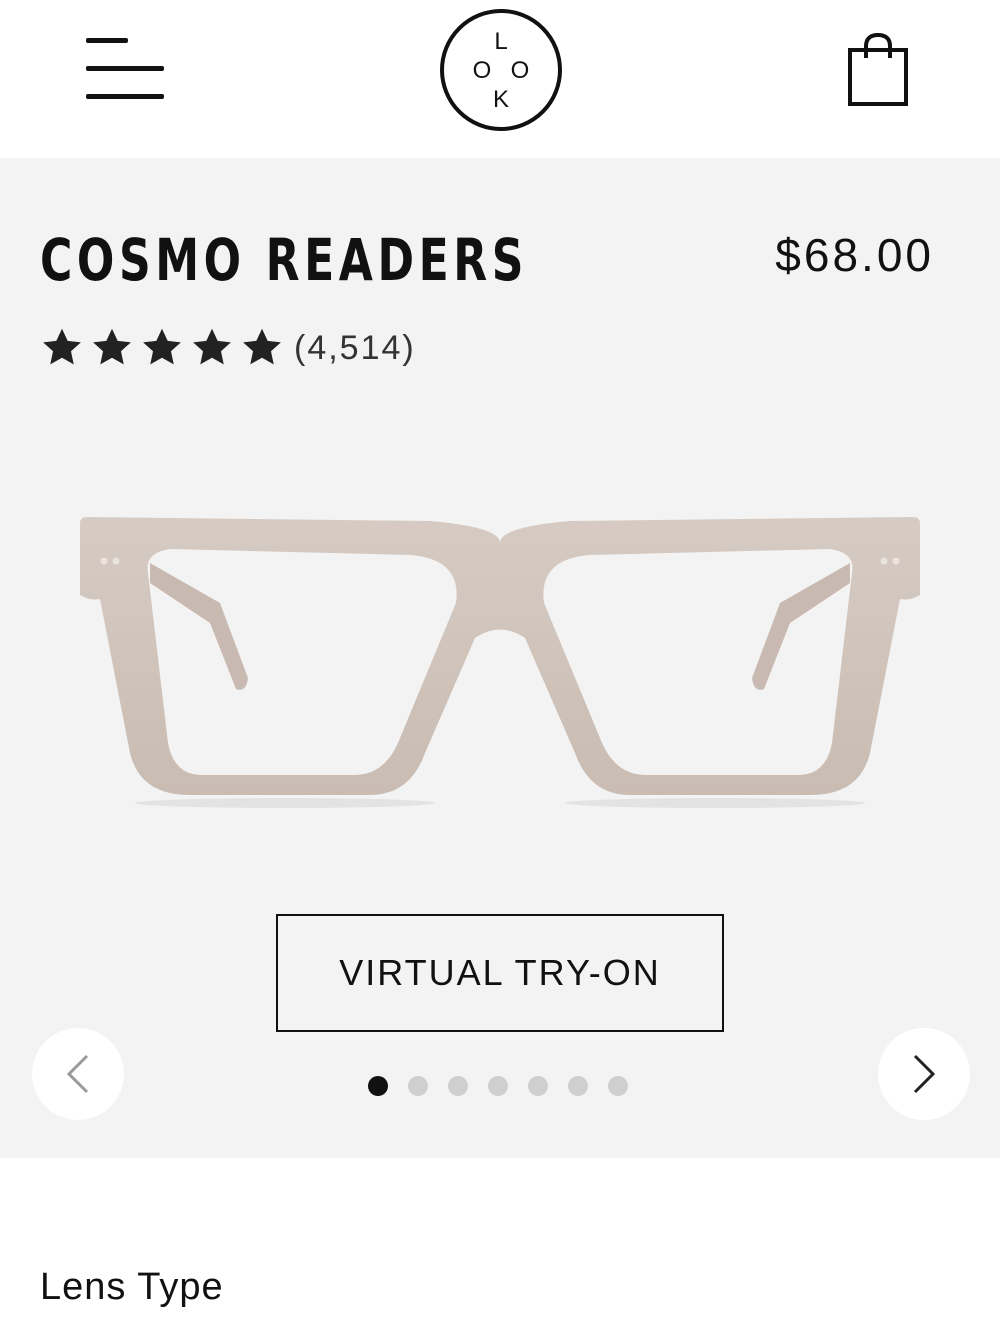 The image size is (1000, 1333). I want to click on logo-letter-o1: O, so click(482, 70).